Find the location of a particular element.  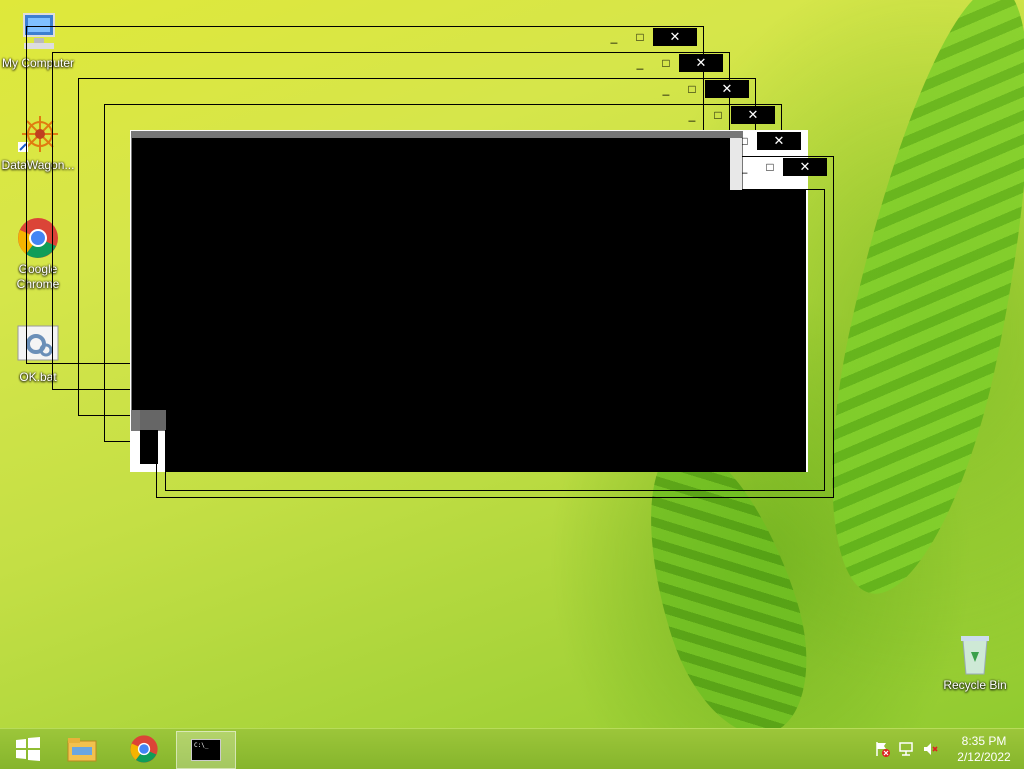

desktop-icon-recycle-bin: Recycle Bin is located at coordinates (975, 662).